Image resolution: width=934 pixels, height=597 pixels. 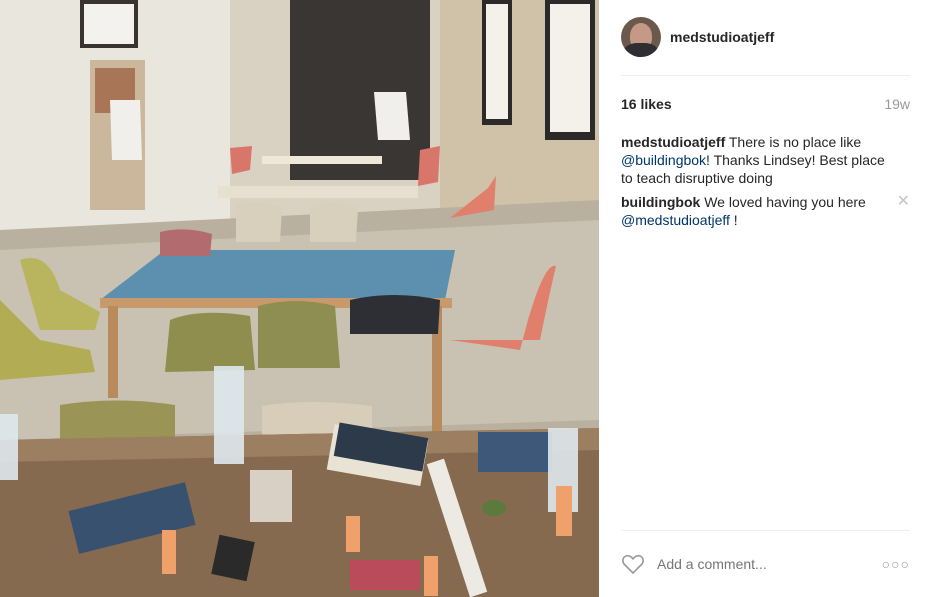 What do you see at coordinates (896, 564) in the screenshot?
I see `more-options-icon: ○○○` at bounding box center [896, 564].